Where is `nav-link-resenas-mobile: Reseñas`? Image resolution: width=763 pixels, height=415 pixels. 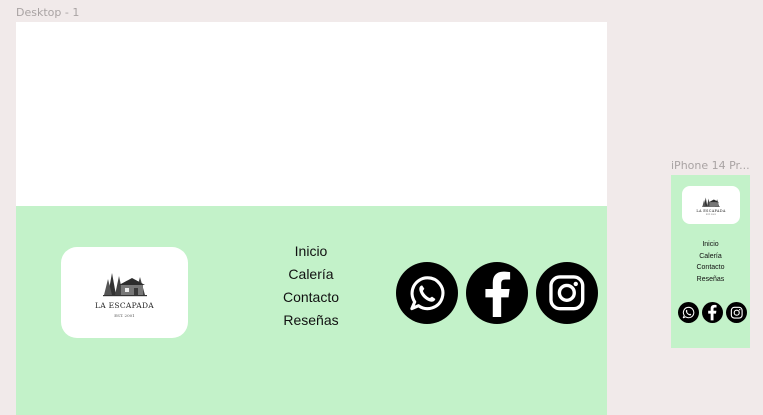
nav-link-resenas-mobile: Reseñas is located at coordinates (711, 280).